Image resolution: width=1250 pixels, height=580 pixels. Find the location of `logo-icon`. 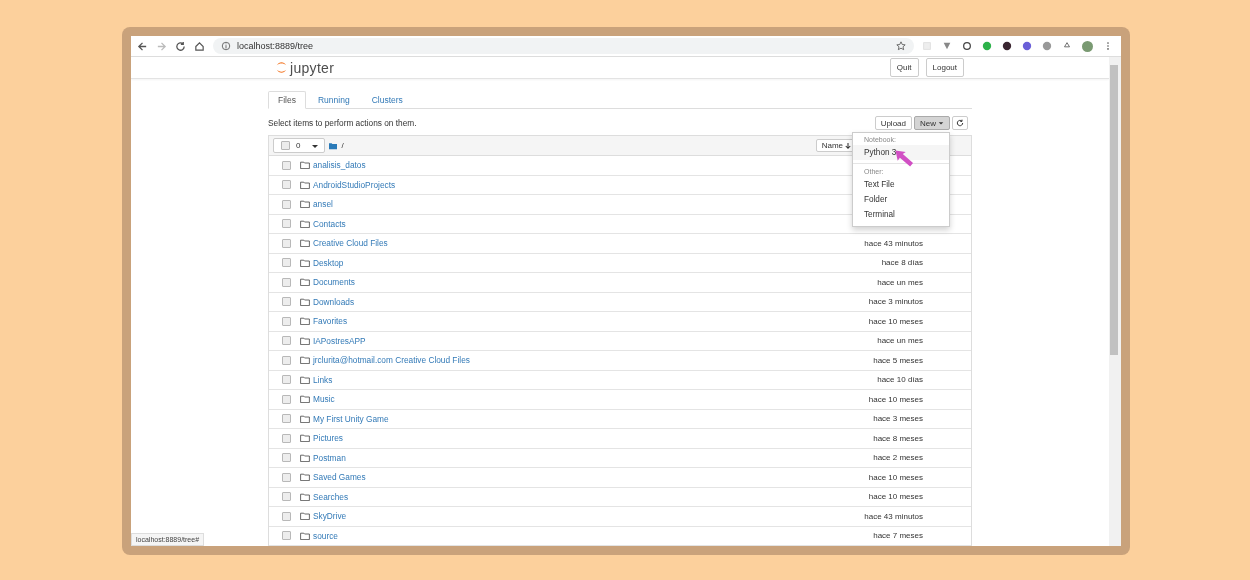

logo-icon is located at coordinates (281, 67).